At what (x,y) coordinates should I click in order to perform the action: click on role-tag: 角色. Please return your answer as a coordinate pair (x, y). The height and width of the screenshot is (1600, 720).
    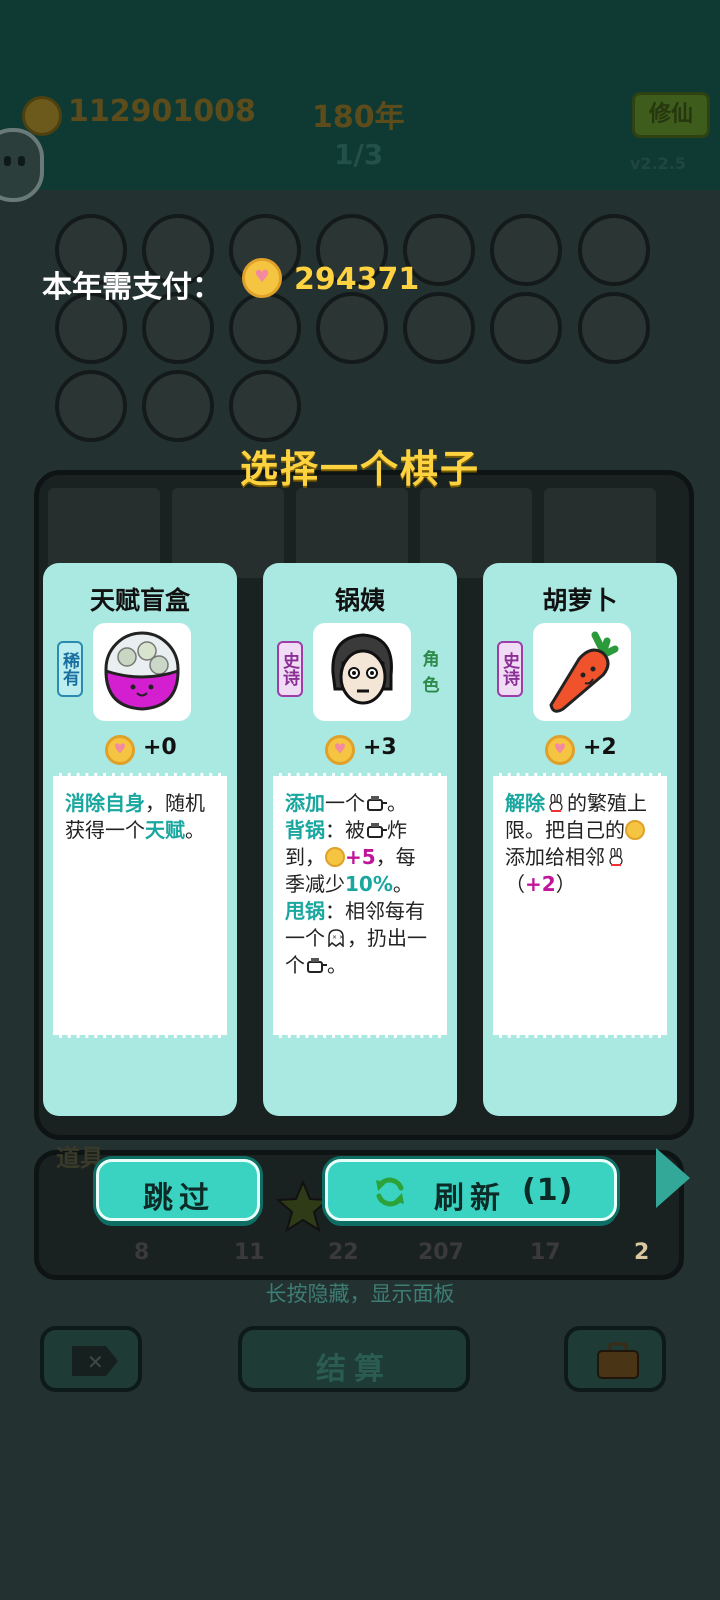
    Looking at the image, I should click on (431, 673).